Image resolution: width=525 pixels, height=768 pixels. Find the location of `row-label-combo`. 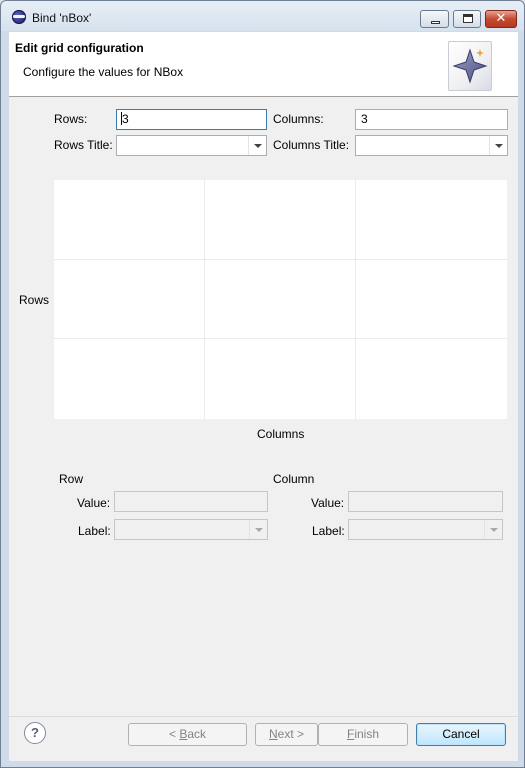

row-label-combo is located at coordinates (191, 529).